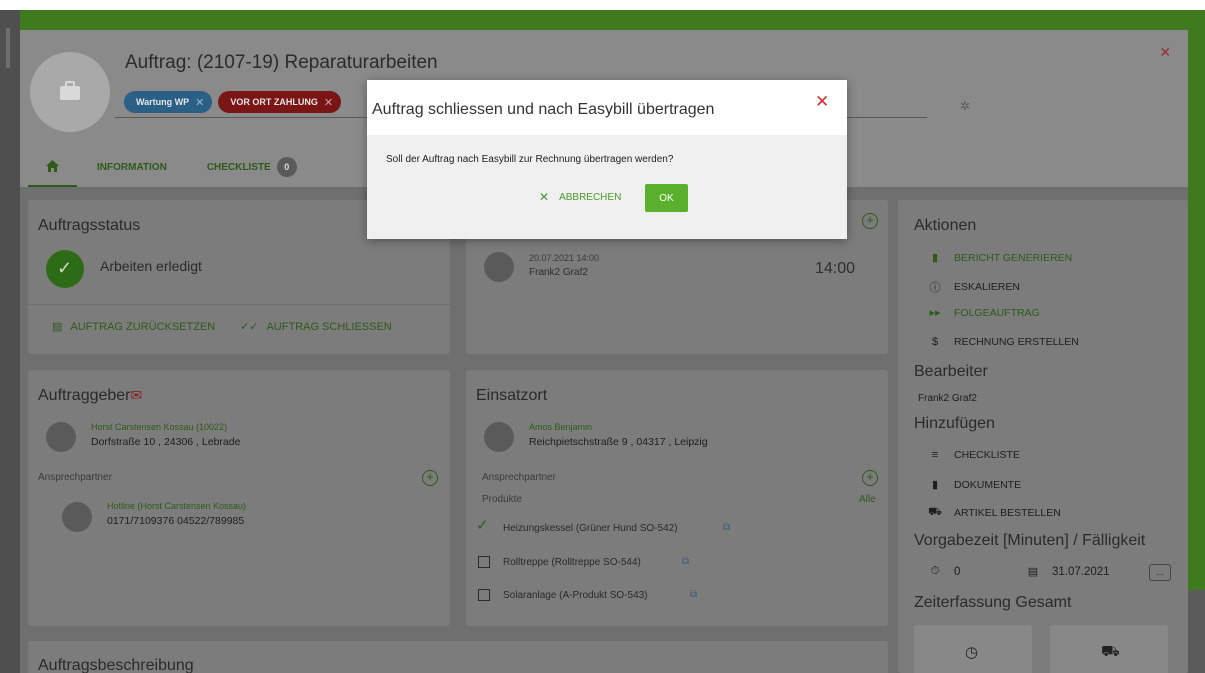  Describe the element at coordinates (316, 327) in the screenshot. I see `close-order-button: ✓✓ AUFTRAG SCHLIESSEN` at that location.